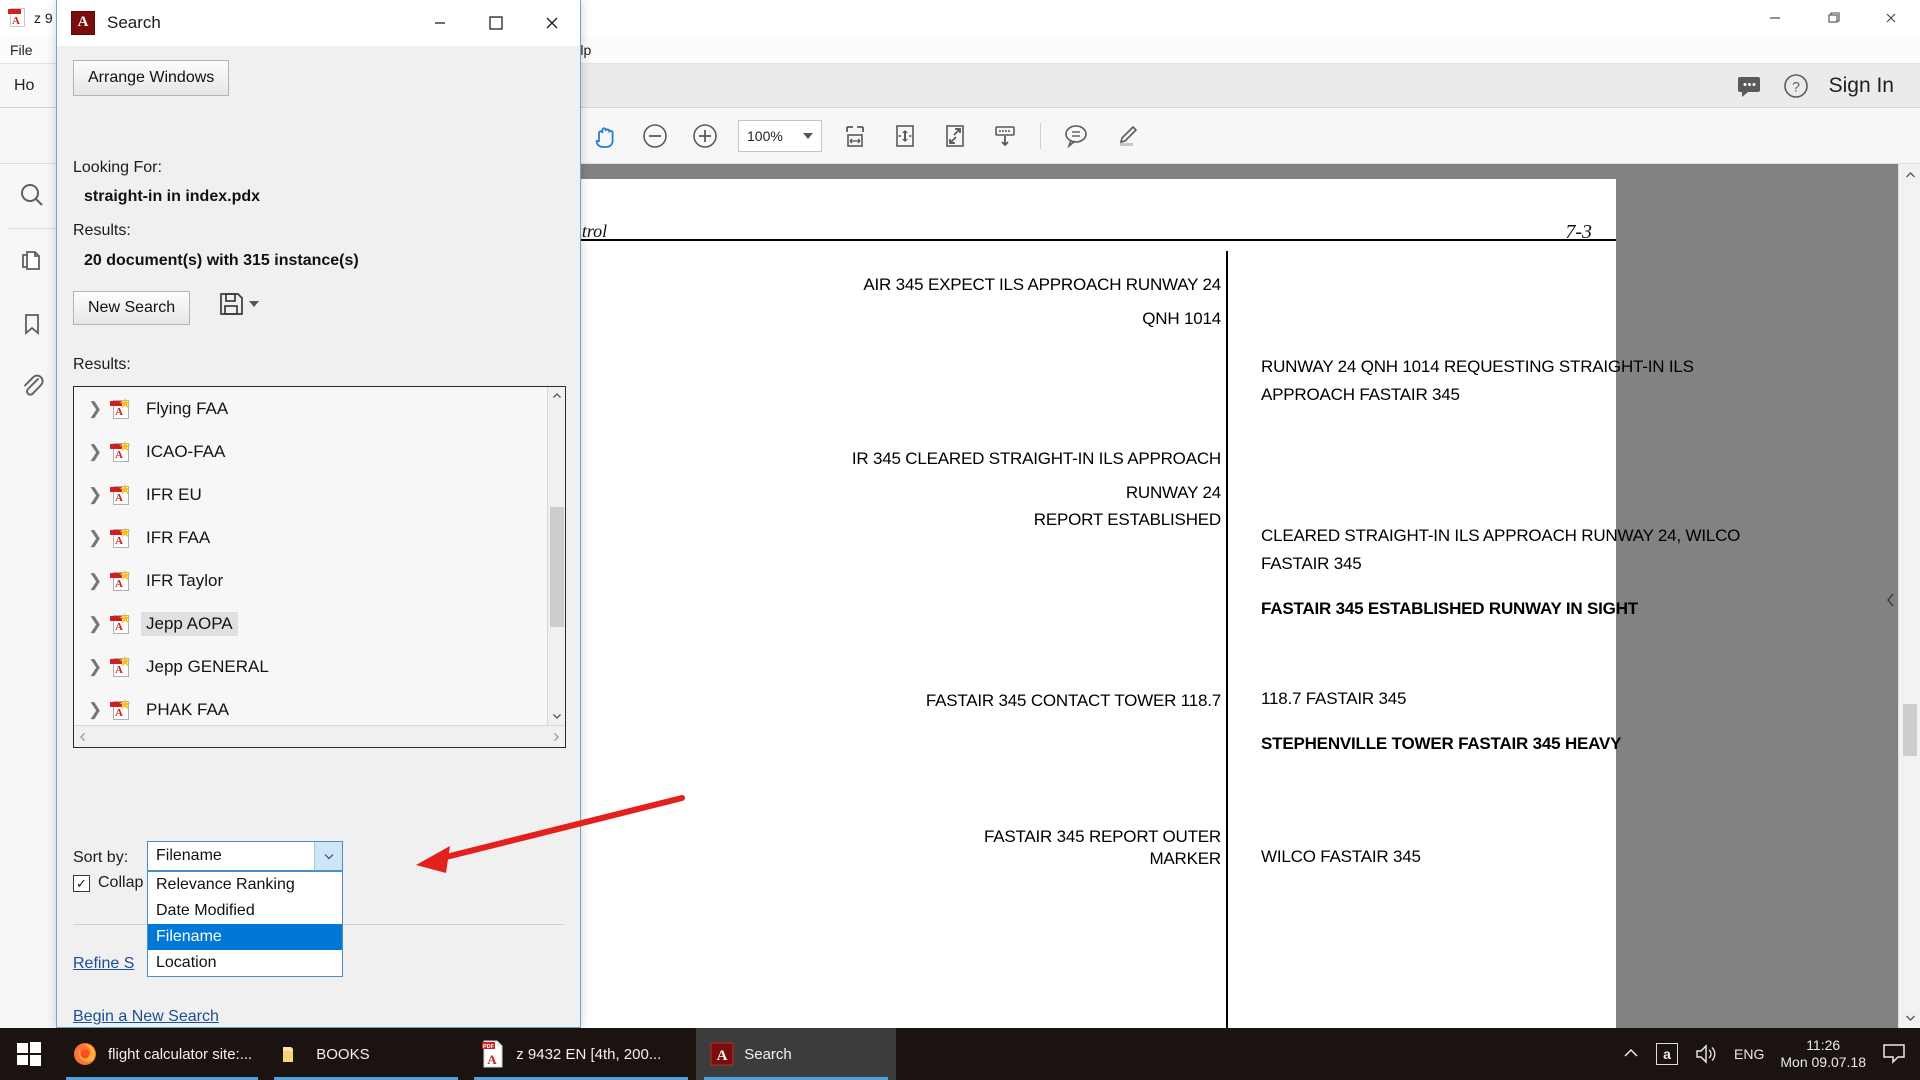 Image resolution: width=1920 pixels, height=1080 pixels. I want to click on minimize-button, so click(1775, 18).